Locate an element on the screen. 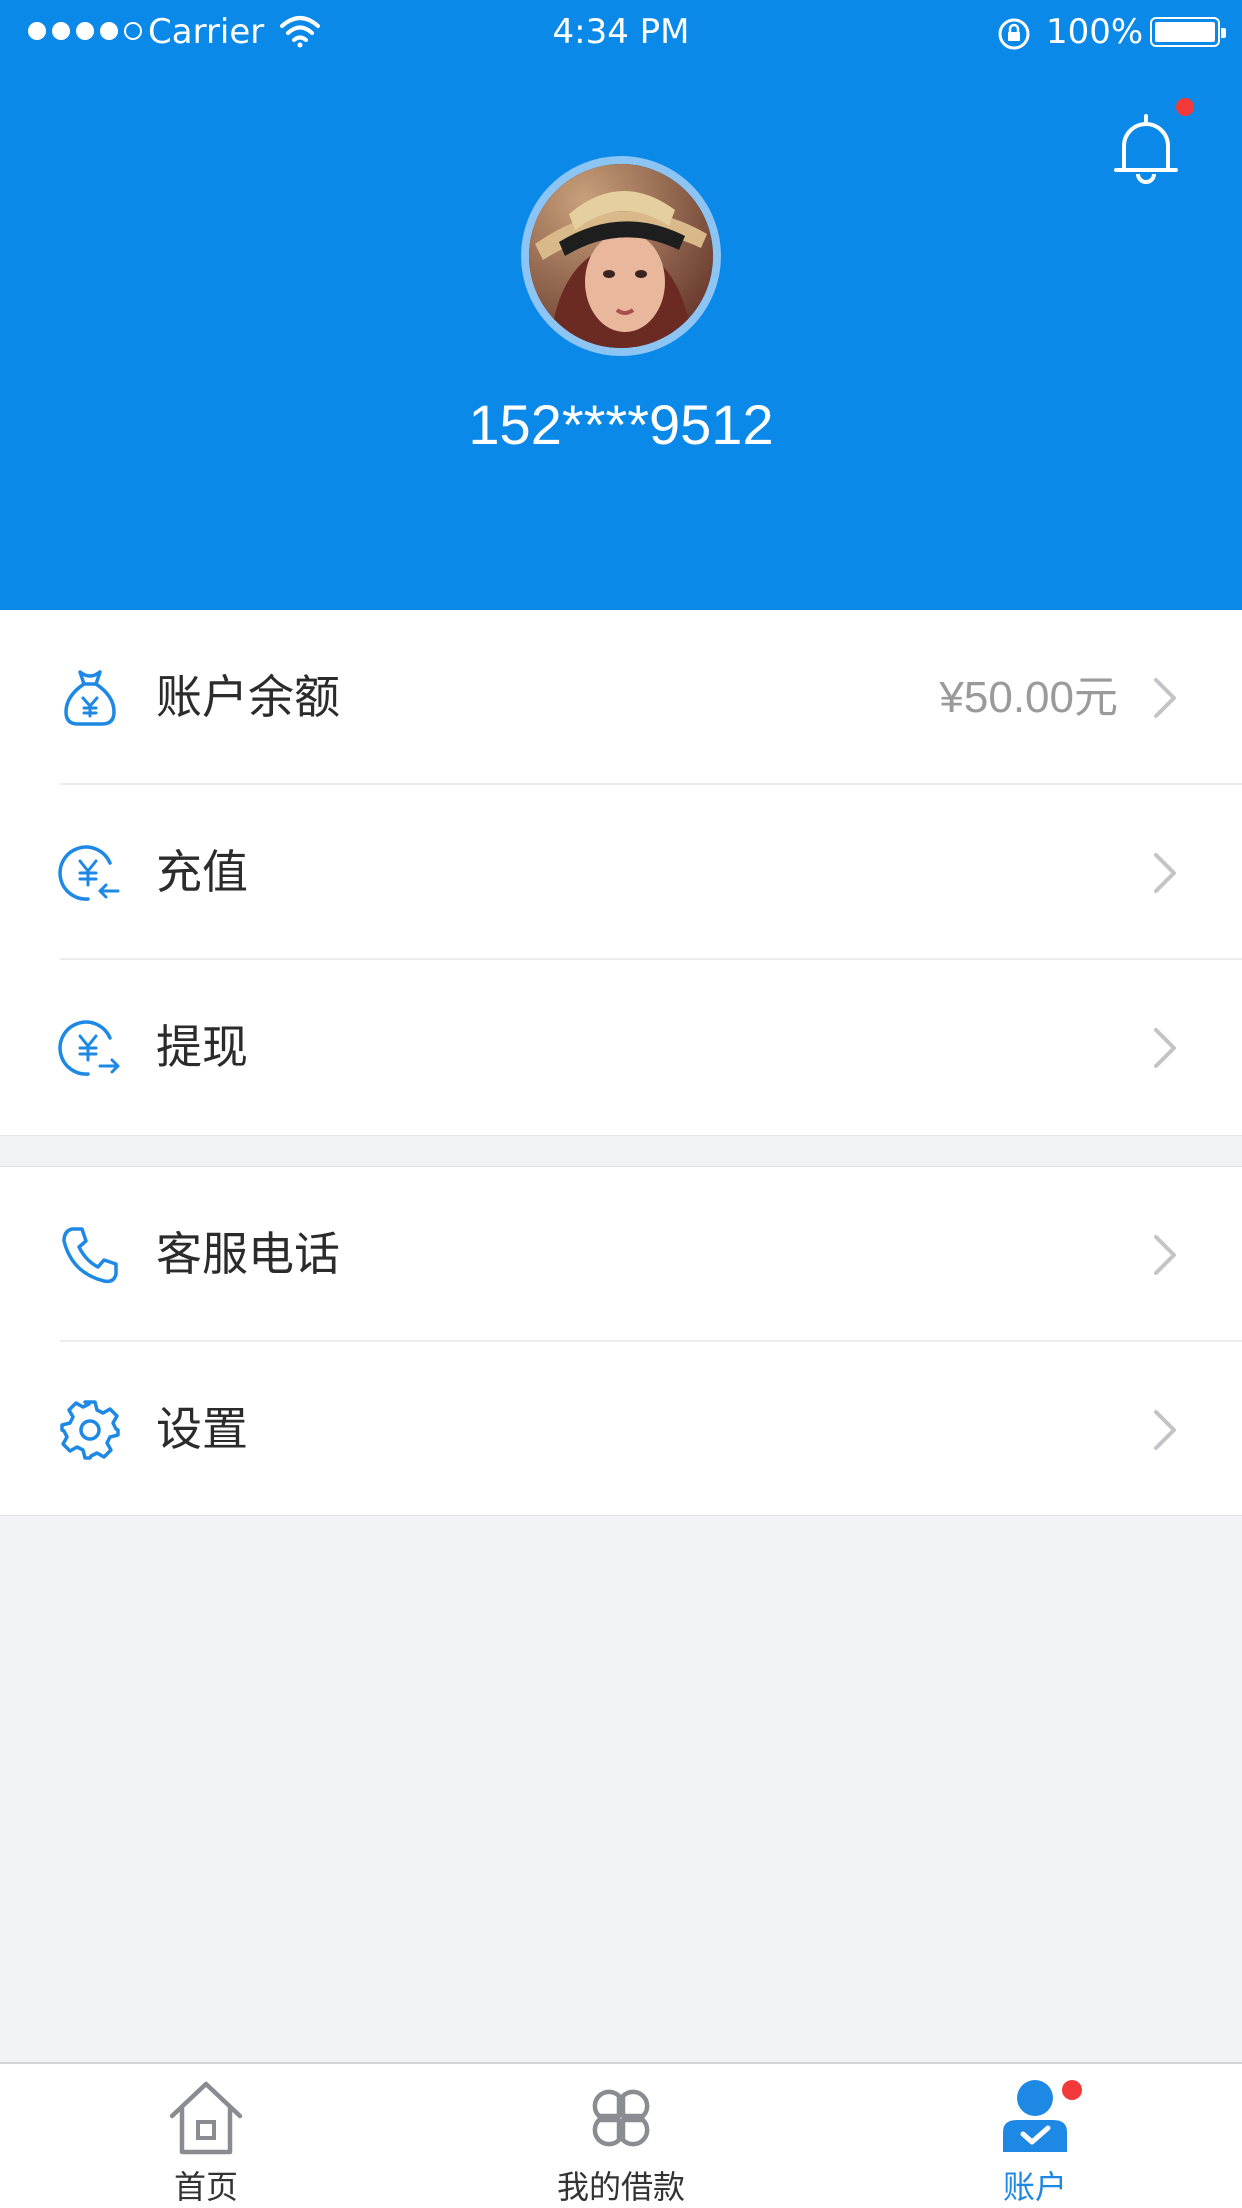 The height and width of the screenshot is (2208, 1242). tab-label: 我的借款 is located at coordinates (620, 2187).